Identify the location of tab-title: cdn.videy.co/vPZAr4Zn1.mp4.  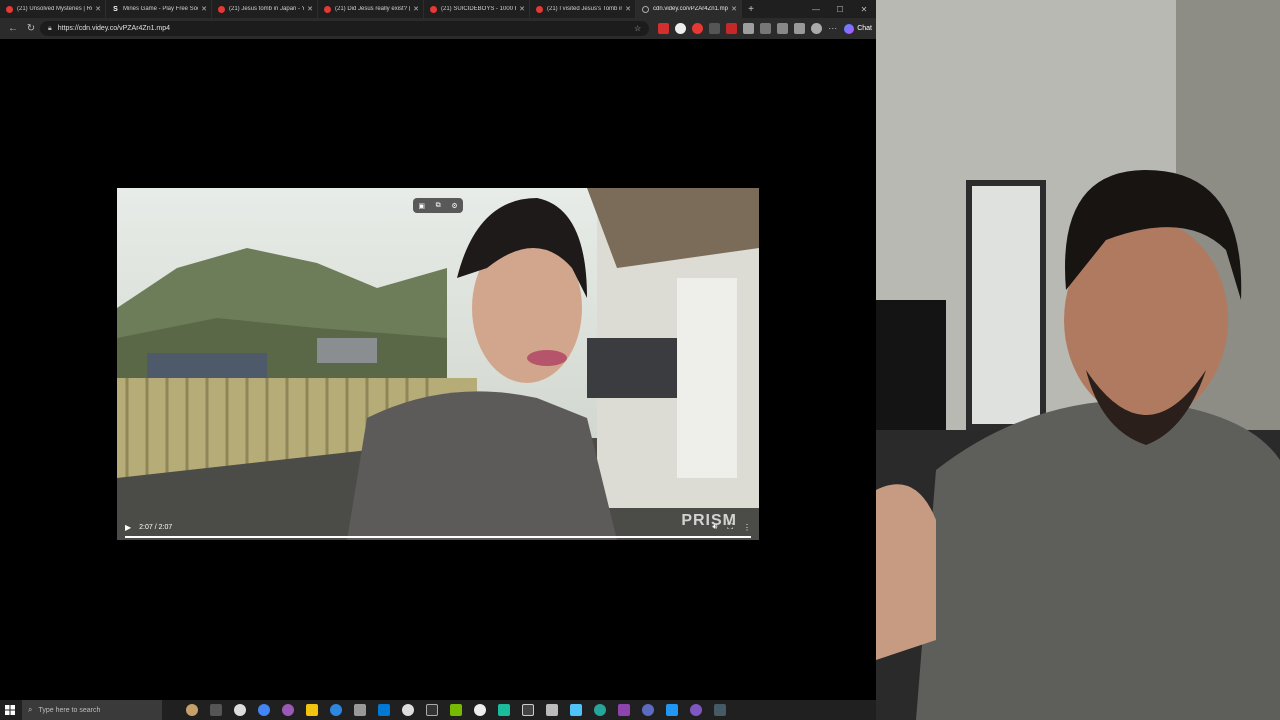
(691, 9).